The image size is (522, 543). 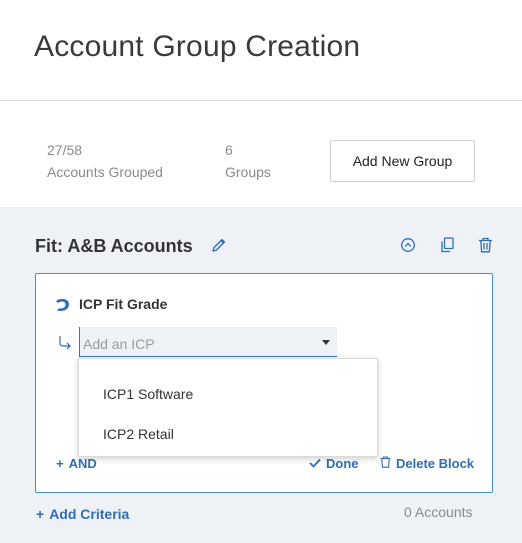 What do you see at coordinates (114, 246) in the screenshot?
I see `group-title: Fit: A&B Accounts` at bounding box center [114, 246].